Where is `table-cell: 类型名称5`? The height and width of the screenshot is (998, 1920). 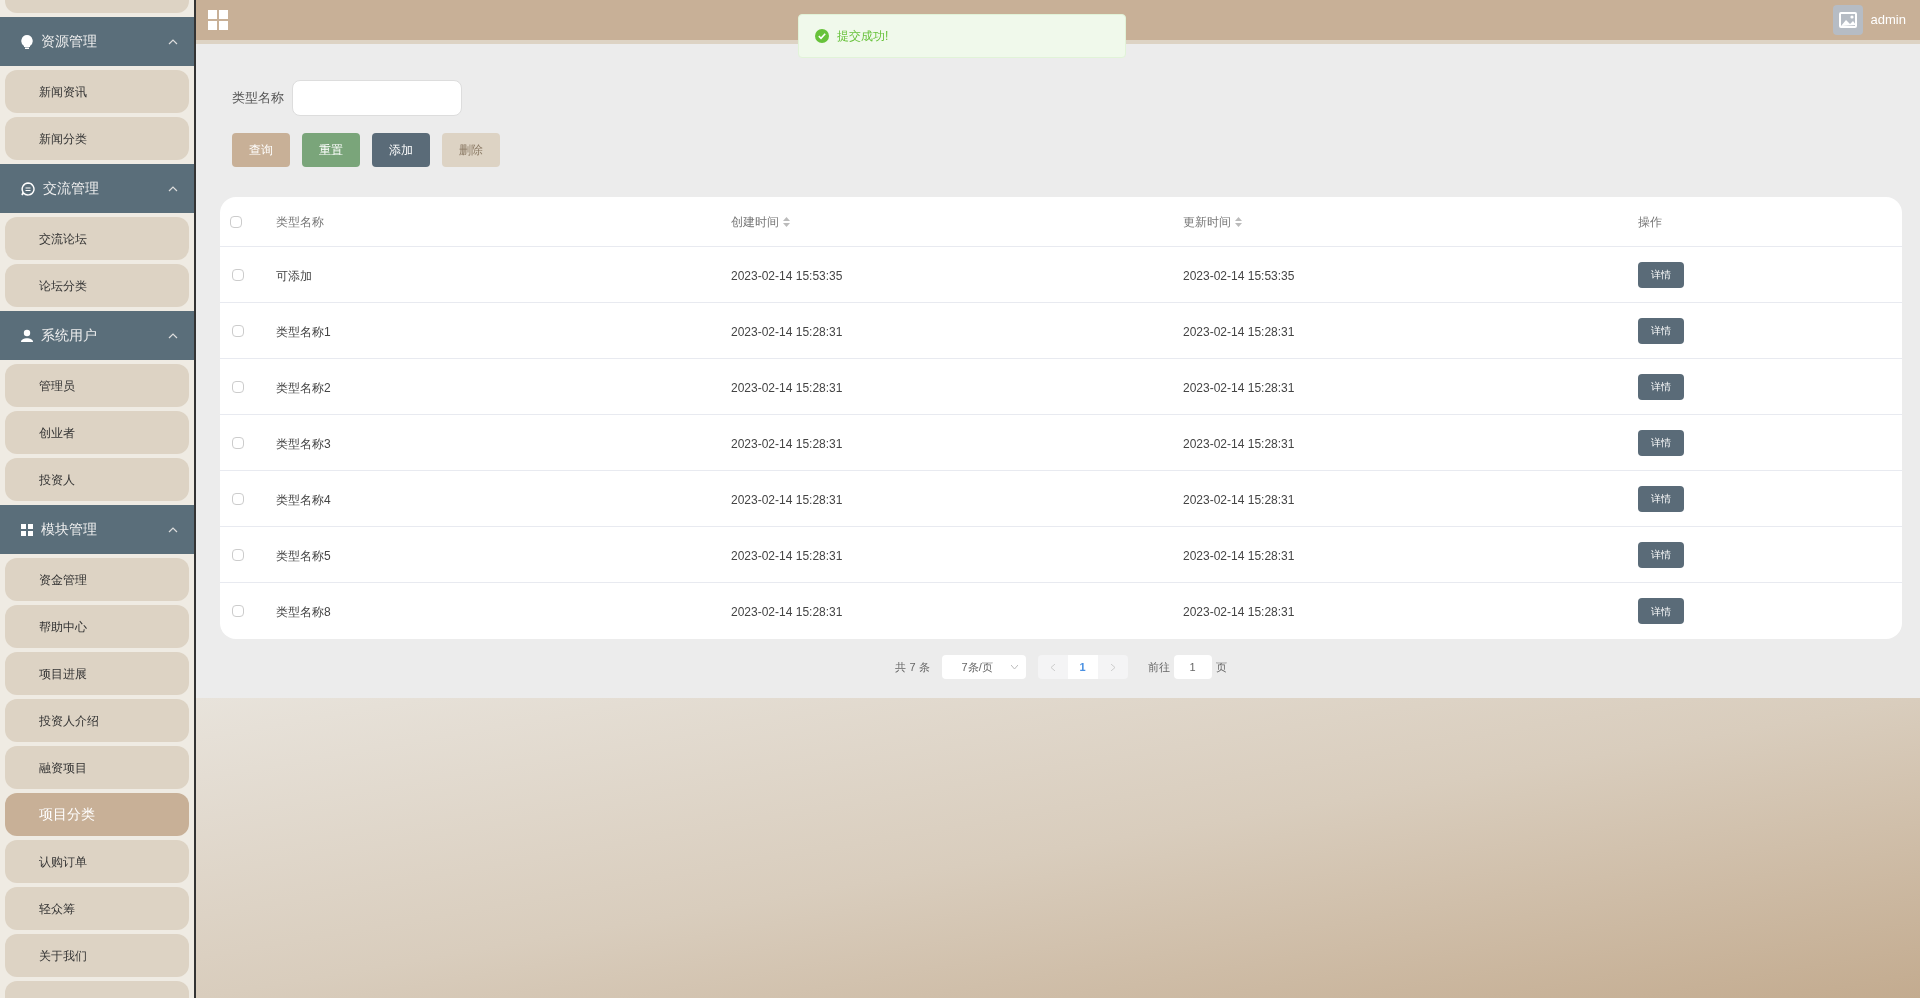 table-cell: 类型名称5 is located at coordinates (303, 555).